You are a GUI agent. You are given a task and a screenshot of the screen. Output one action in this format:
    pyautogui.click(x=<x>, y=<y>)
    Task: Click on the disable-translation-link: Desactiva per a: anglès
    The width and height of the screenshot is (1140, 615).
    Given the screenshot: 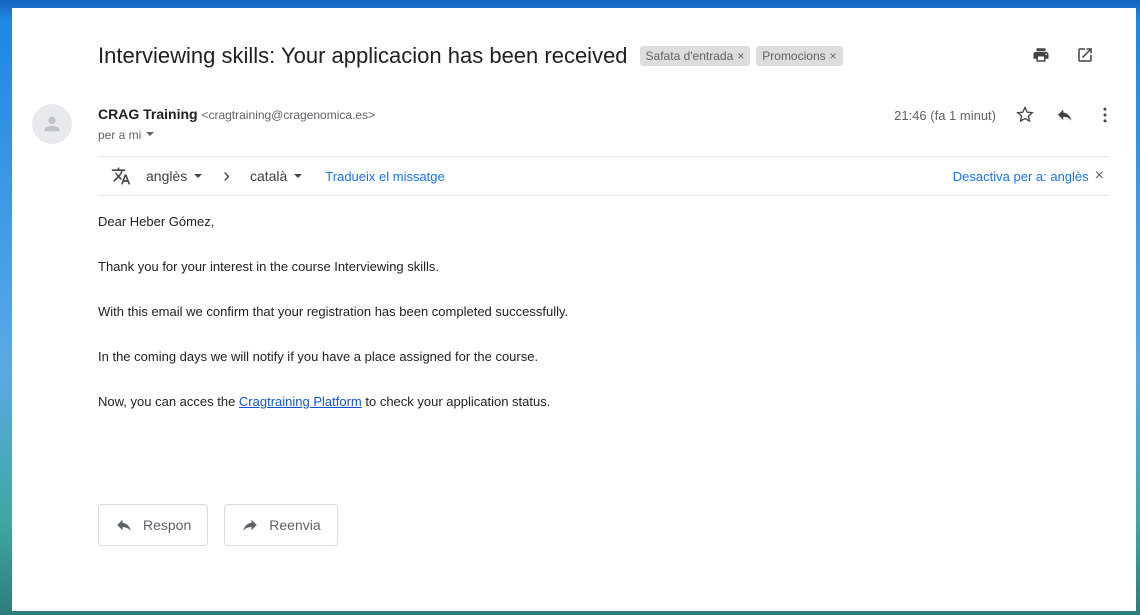 What is the action you would take?
    pyautogui.click(x=1021, y=176)
    